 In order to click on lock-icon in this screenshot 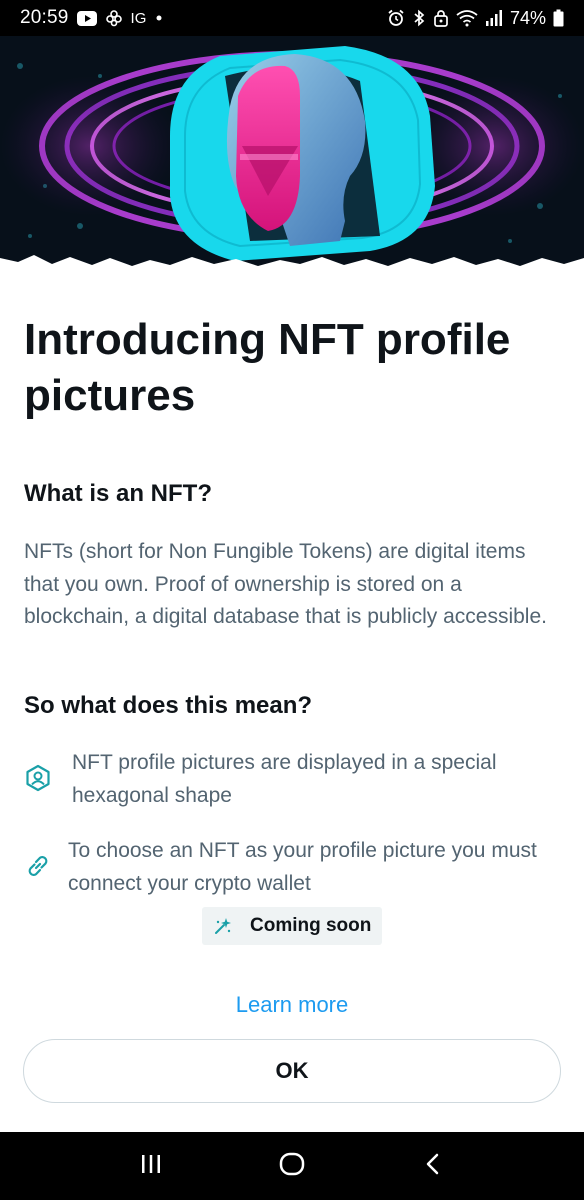, I will do `click(441, 18)`.